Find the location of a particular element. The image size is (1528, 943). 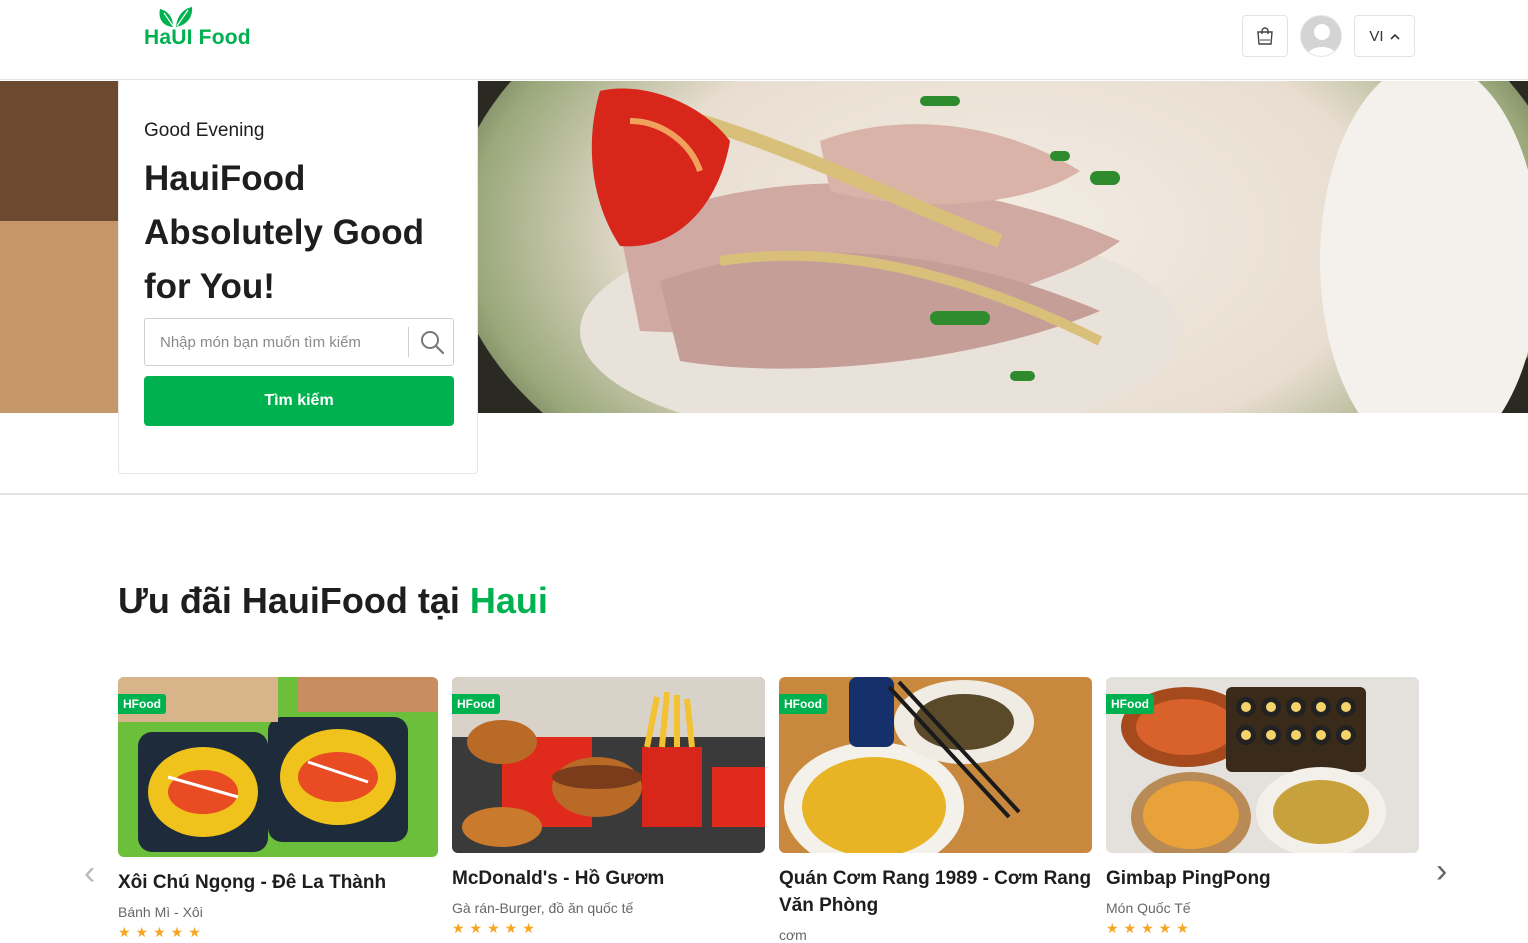

logo-text: HaUI Food is located at coordinates (197, 37).